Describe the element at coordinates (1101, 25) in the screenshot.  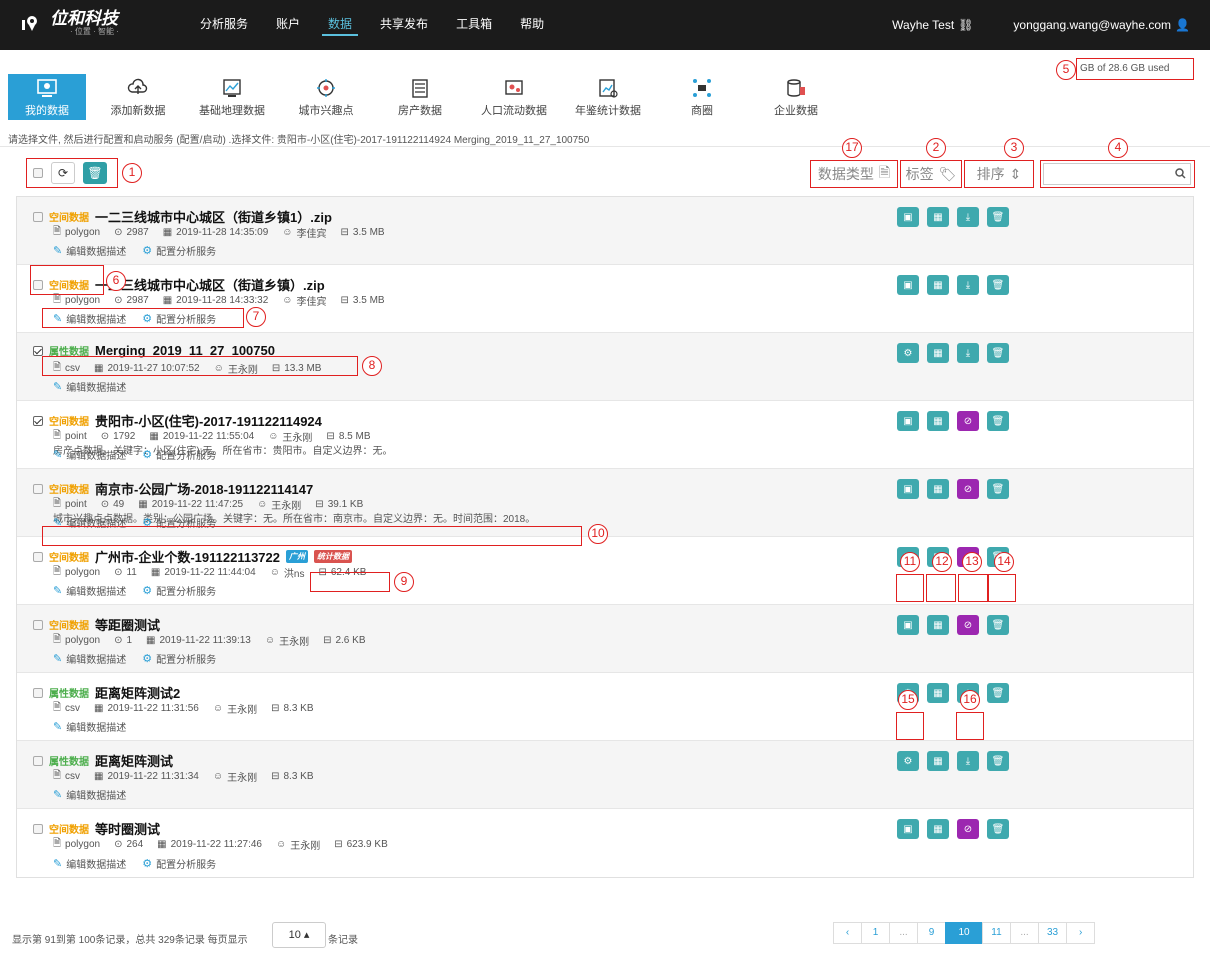
I see `user-menu: yonggang.wang@wayhe.com 👤` at that location.